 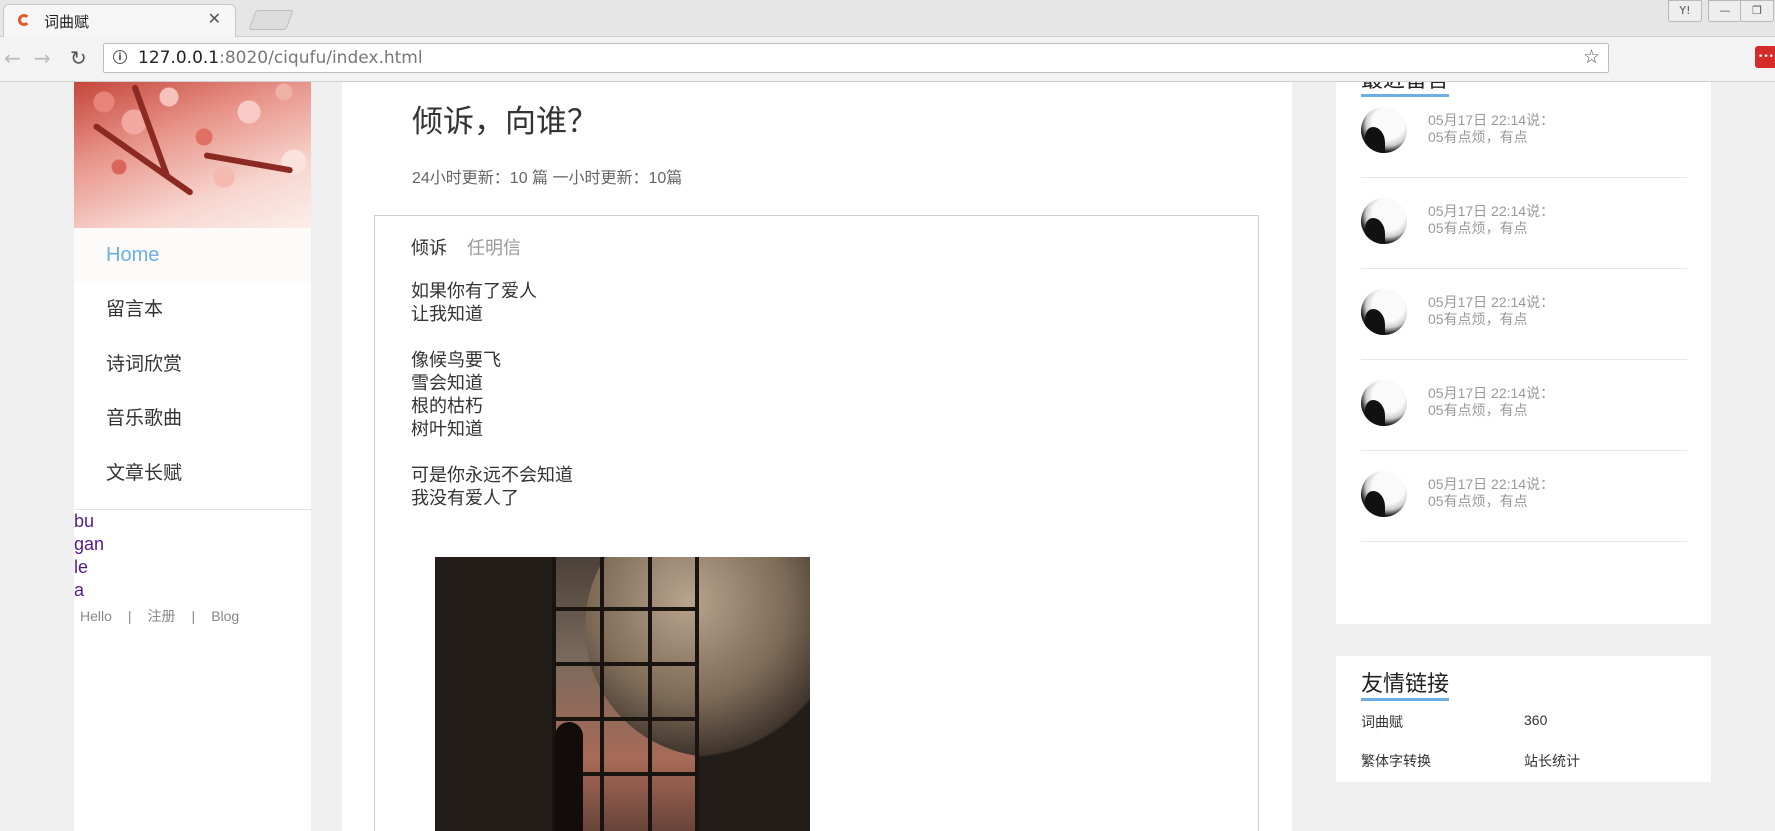 What do you see at coordinates (225, 616) in the screenshot?
I see `blog-link: Blog` at bounding box center [225, 616].